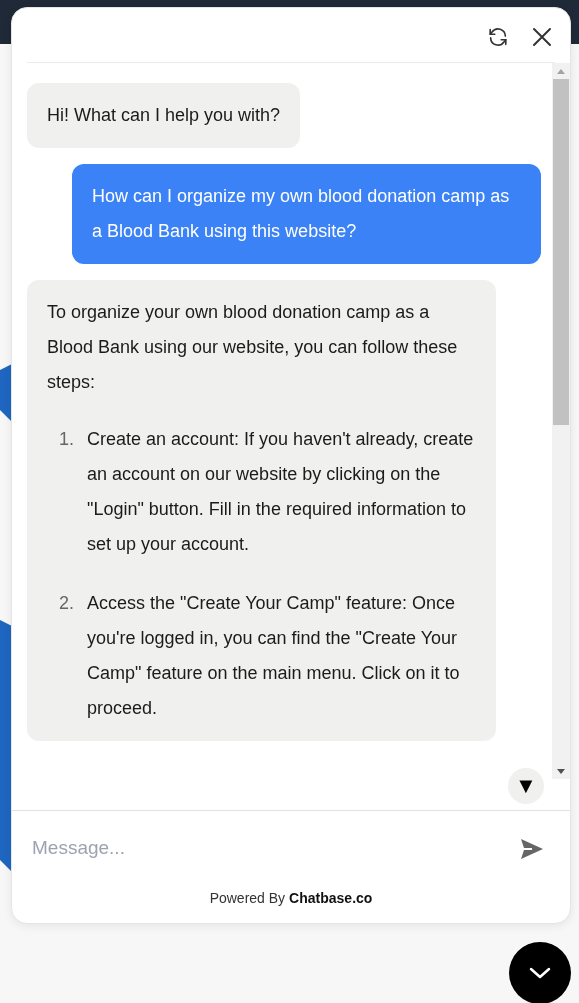 The width and height of the screenshot is (579, 1003). Describe the element at coordinates (526, 786) in the screenshot. I see `scroll-down-button: ▼` at that location.